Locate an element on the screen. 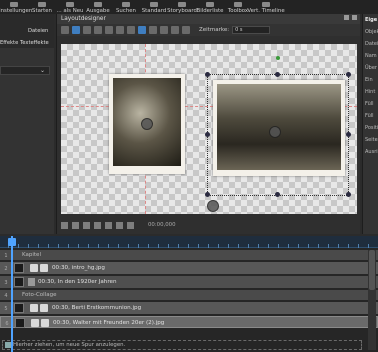 This screenshot has width=378, height=352. resize-handle-b is located at coordinates (277, 194).